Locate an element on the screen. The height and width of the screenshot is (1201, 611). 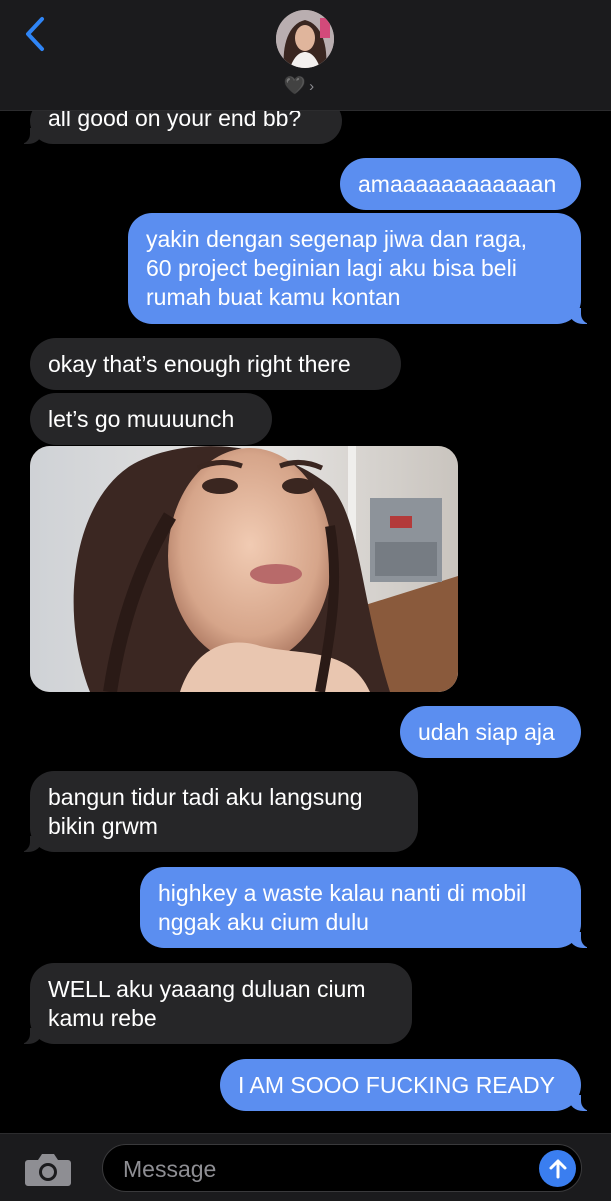
camera-icon is located at coordinates (48, 1170).